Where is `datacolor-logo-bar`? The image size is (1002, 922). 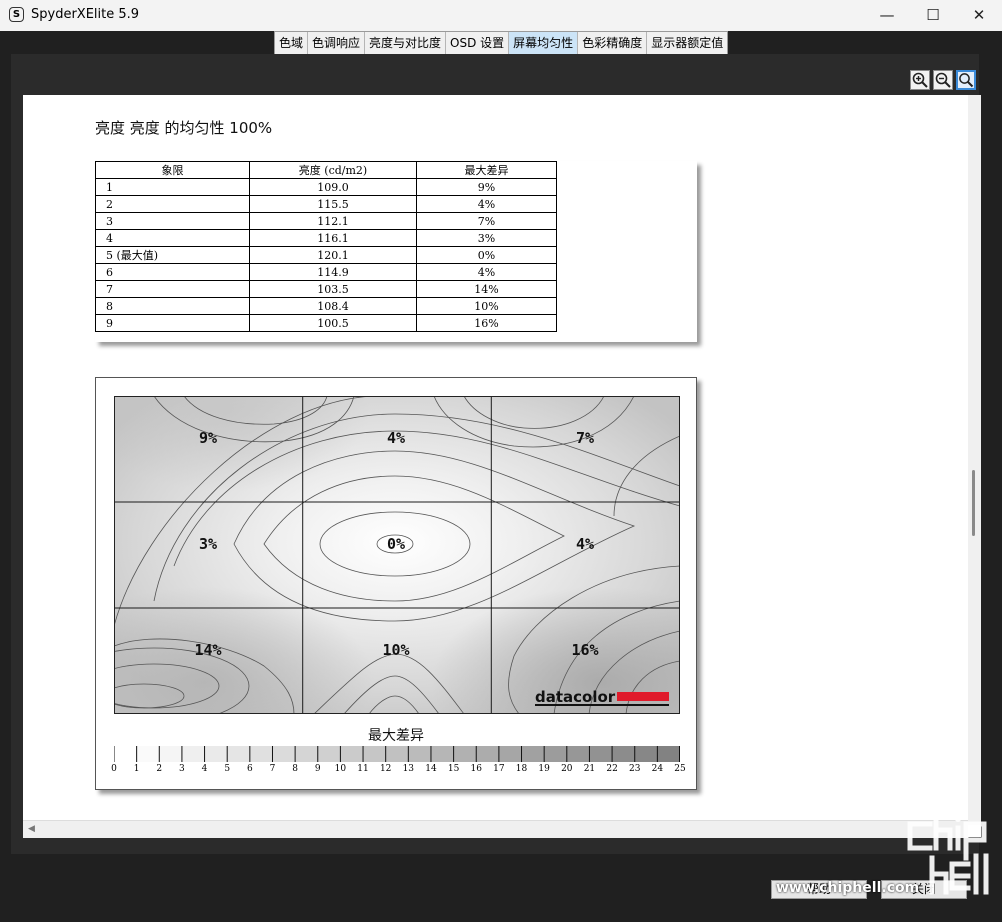 datacolor-logo-bar is located at coordinates (643, 696).